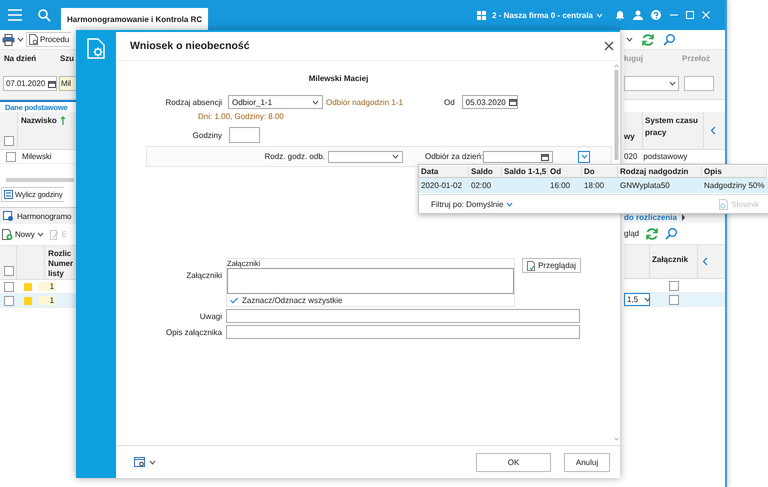 Image resolution: width=768 pixels, height=487 pixels. Describe the element at coordinates (699, 83) in the screenshot. I see `input-field` at that location.